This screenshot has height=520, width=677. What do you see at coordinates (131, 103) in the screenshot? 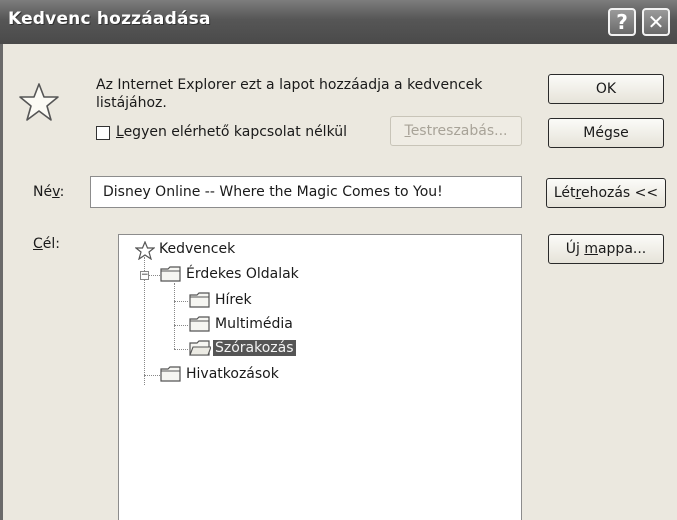
I see `description-line-2: listájához.` at bounding box center [131, 103].